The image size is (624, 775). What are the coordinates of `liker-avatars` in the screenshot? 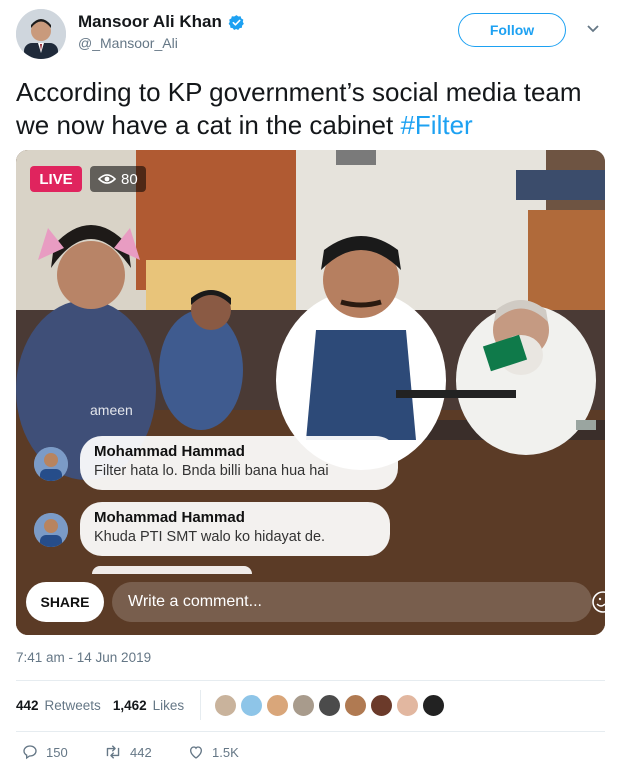 It's located at (329, 705).